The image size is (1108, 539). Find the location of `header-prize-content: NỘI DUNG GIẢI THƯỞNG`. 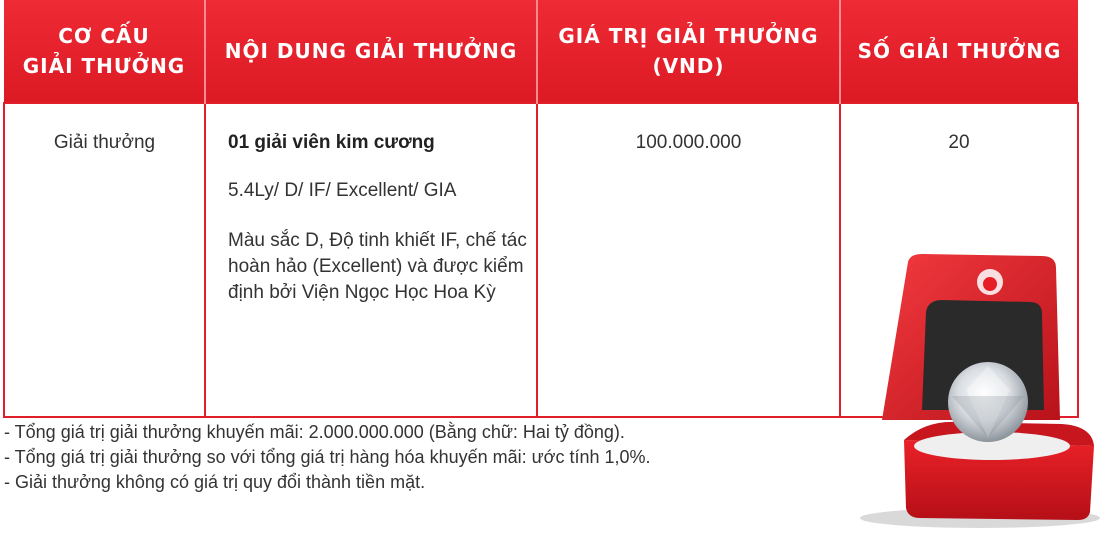

header-prize-content: NỘI DUNG GIẢI THƯỞNG is located at coordinates (371, 51).